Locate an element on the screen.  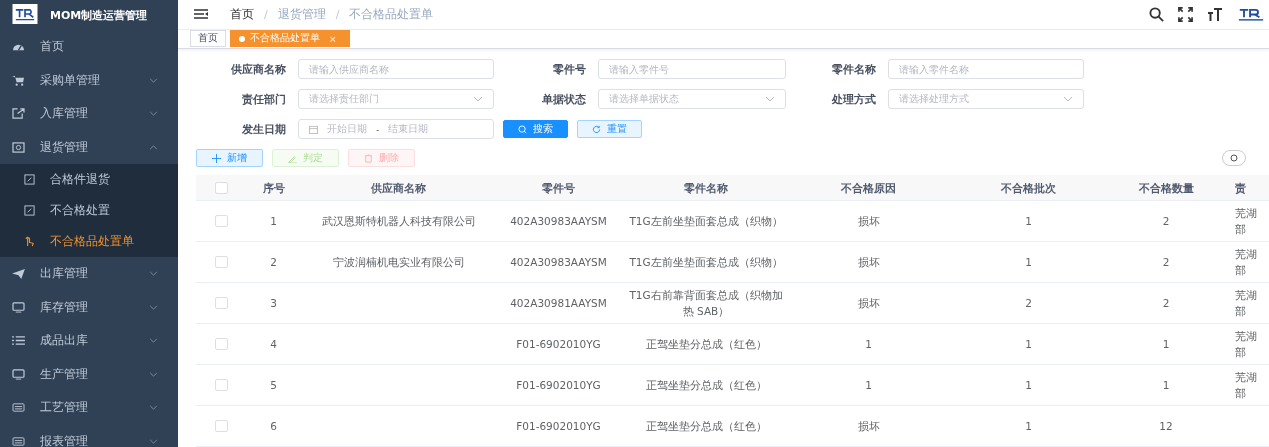
column-header: 序号 is located at coordinates (273, 188).